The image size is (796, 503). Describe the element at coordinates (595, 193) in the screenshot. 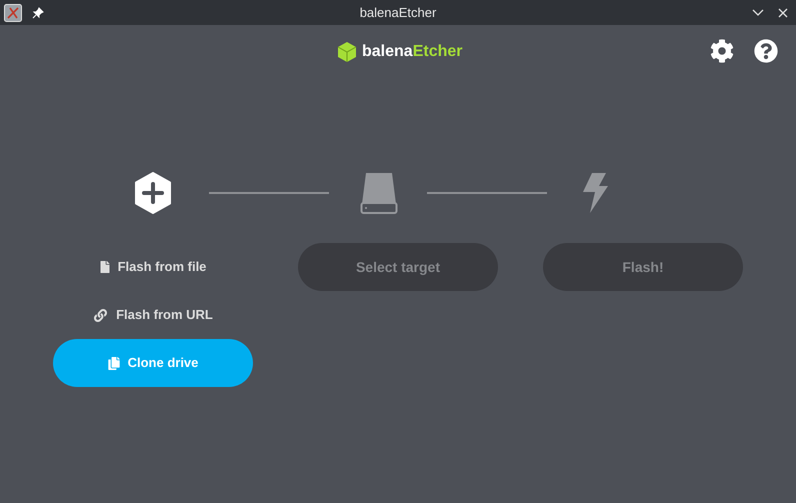

I see `lightning-icon` at that location.